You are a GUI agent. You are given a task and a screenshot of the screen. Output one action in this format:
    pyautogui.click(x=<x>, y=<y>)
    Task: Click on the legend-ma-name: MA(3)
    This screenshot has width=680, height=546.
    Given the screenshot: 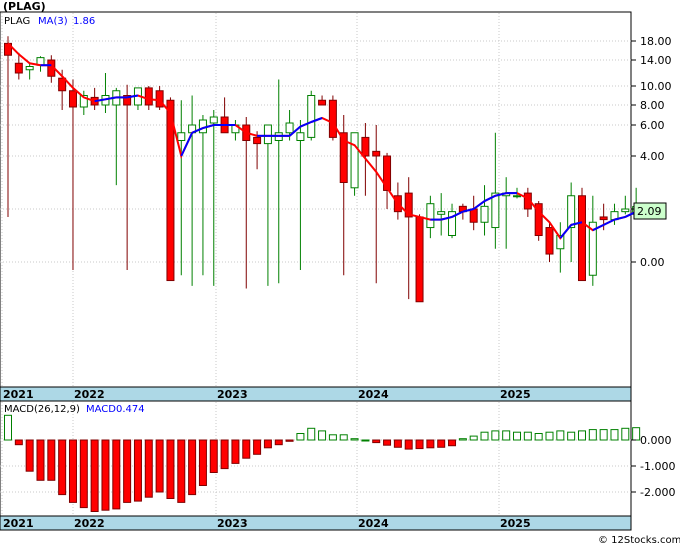 What is the action you would take?
    pyautogui.click(x=53, y=21)
    